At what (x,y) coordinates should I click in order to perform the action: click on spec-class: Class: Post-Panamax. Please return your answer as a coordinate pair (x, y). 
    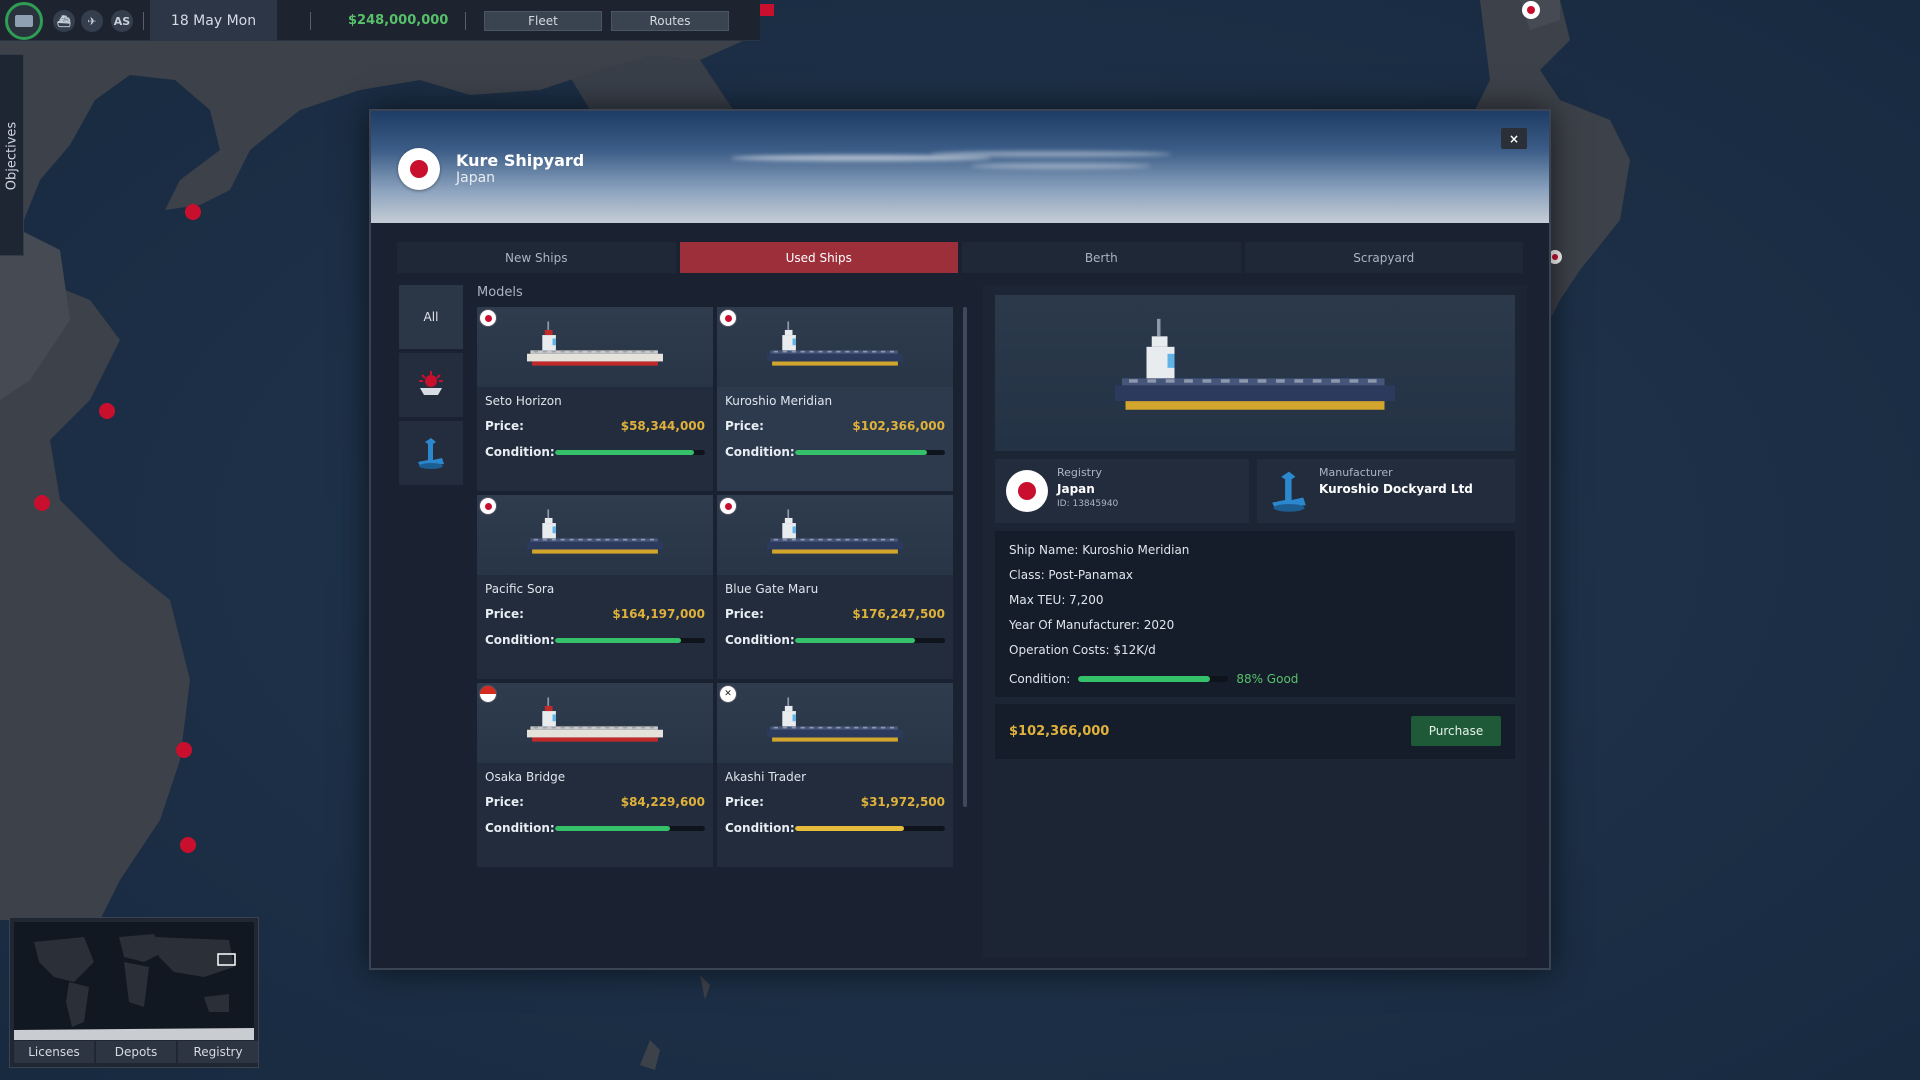
    Looking at the image, I should click on (1071, 575).